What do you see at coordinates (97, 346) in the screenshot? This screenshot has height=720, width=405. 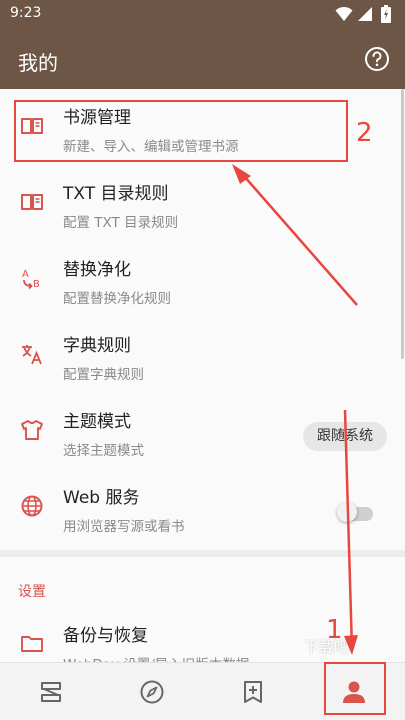 I see `menu-item-title: 字典规则` at bounding box center [97, 346].